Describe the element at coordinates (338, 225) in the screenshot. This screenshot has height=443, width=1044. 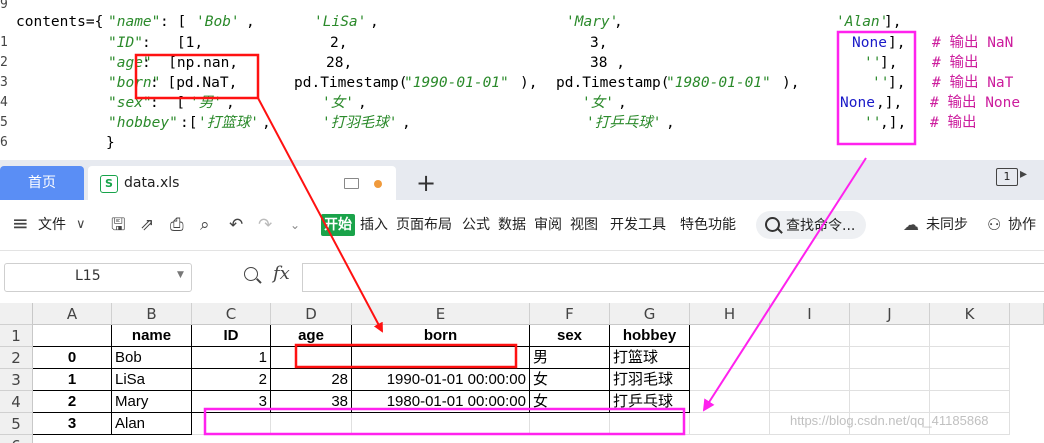
I see `tab-start: 开始` at that location.